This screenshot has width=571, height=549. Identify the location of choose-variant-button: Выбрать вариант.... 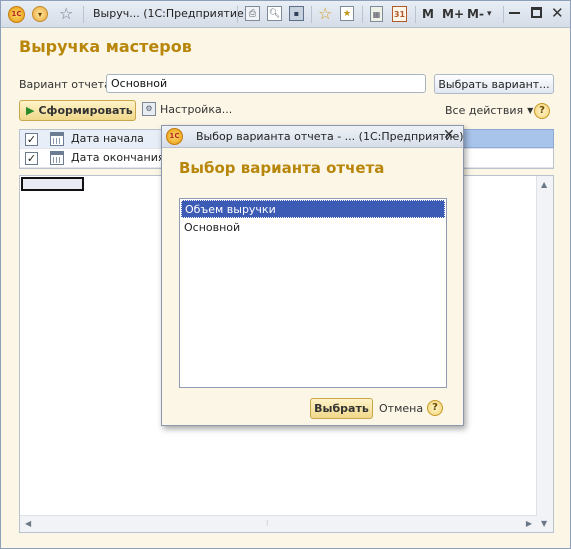
(494, 84).